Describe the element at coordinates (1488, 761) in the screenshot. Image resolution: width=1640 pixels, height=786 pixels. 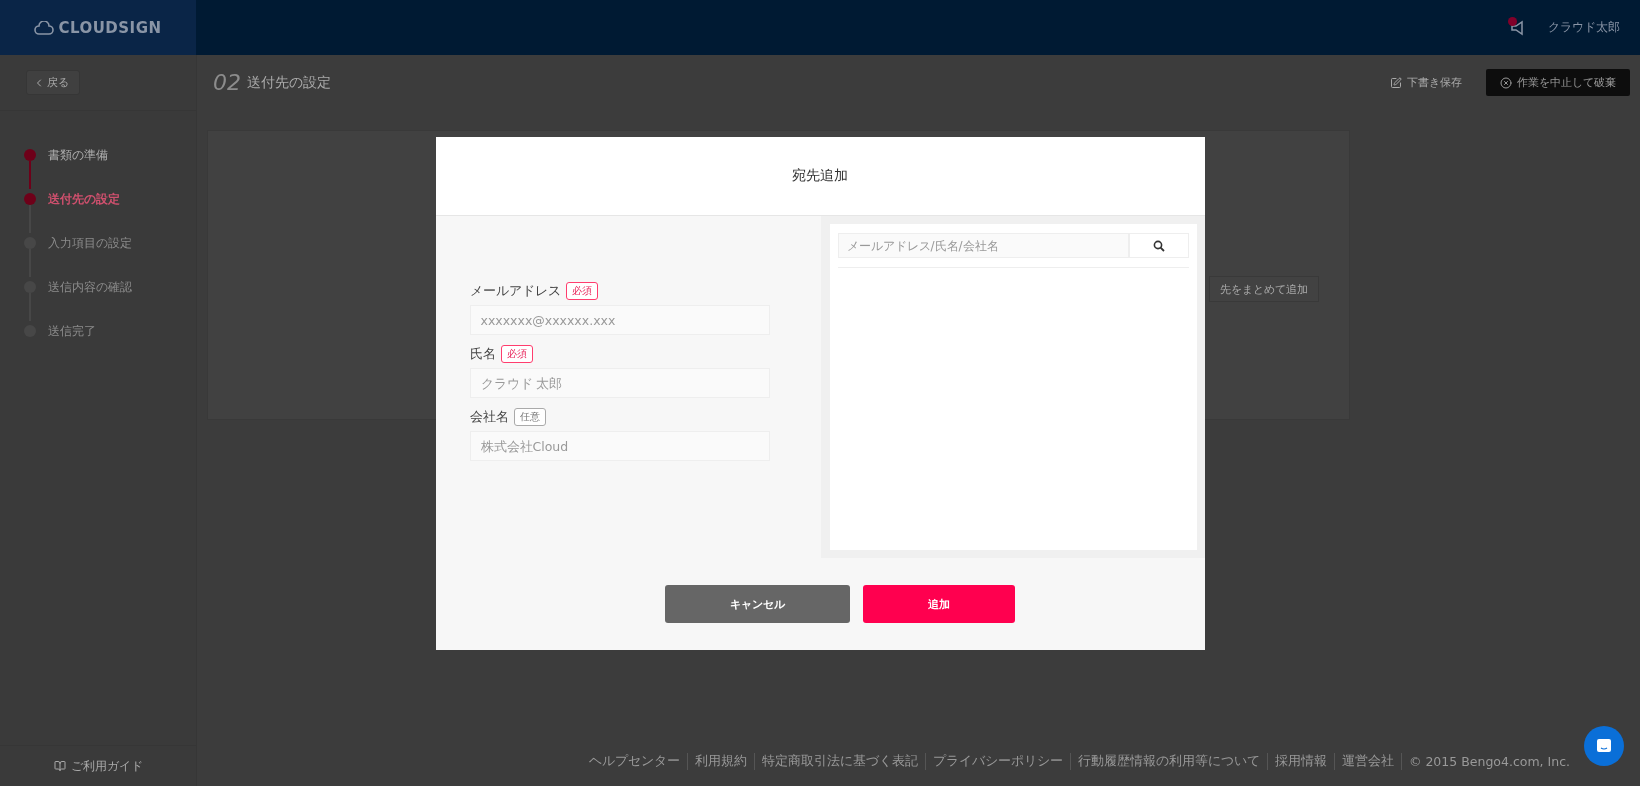
I see `copyright: © 2015 Bengo4.com, Inc.` at that location.